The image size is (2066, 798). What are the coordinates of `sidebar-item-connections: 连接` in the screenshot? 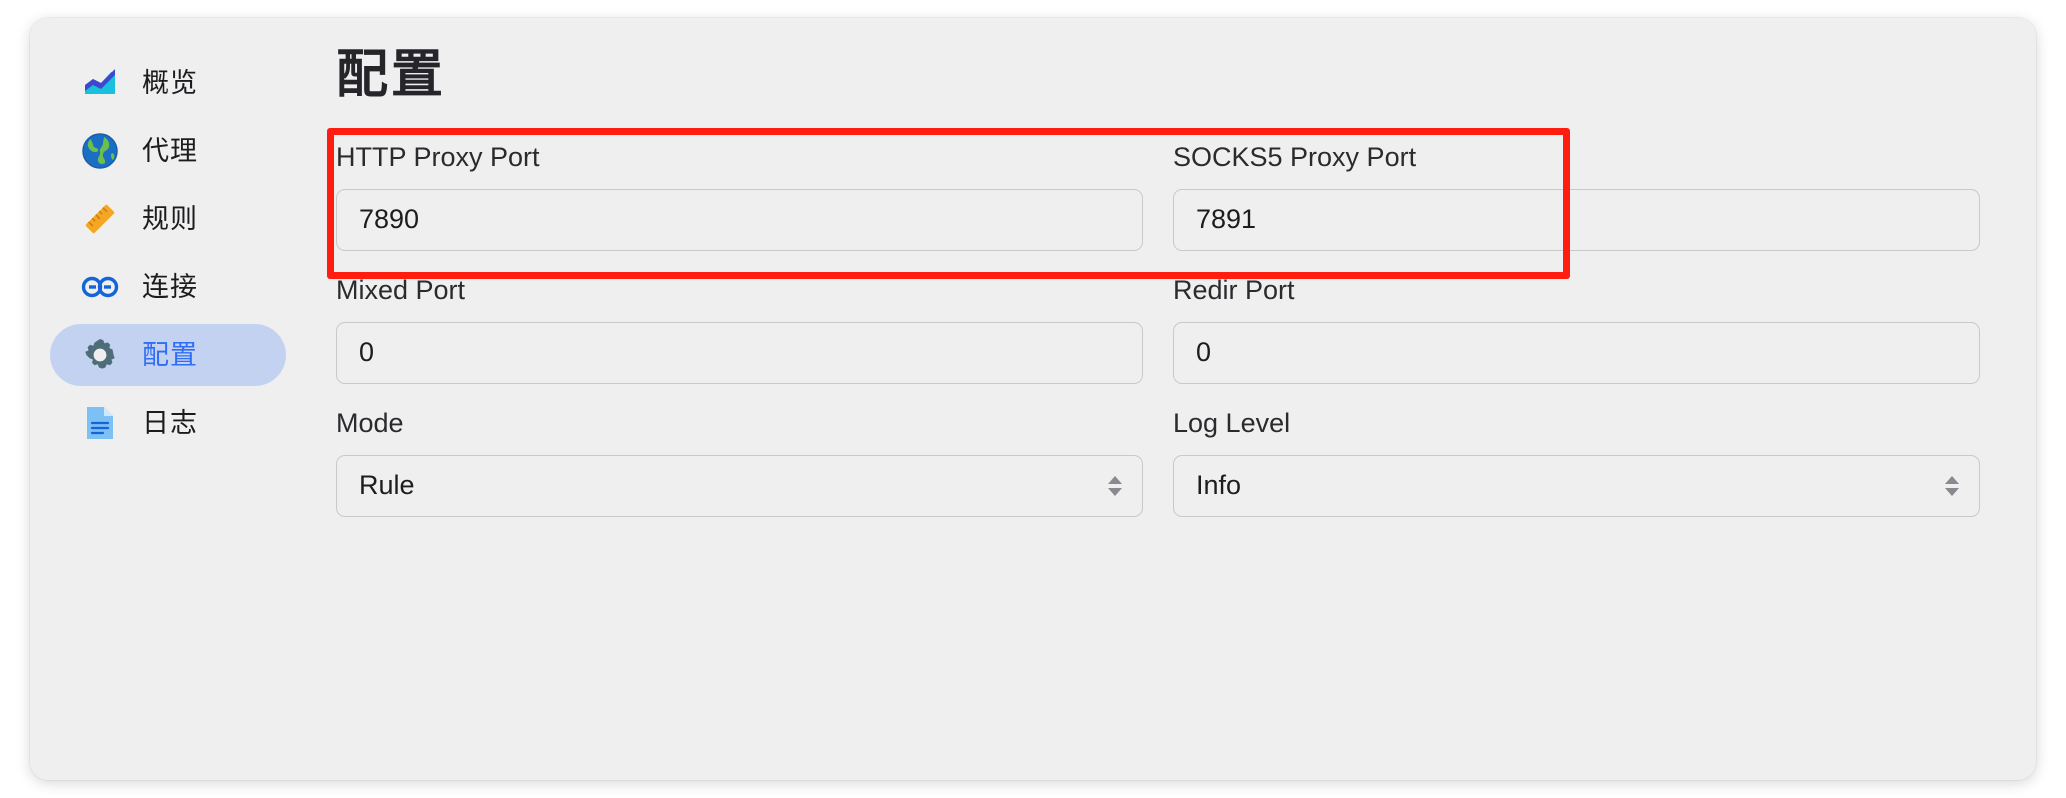 It's located at (168, 287).